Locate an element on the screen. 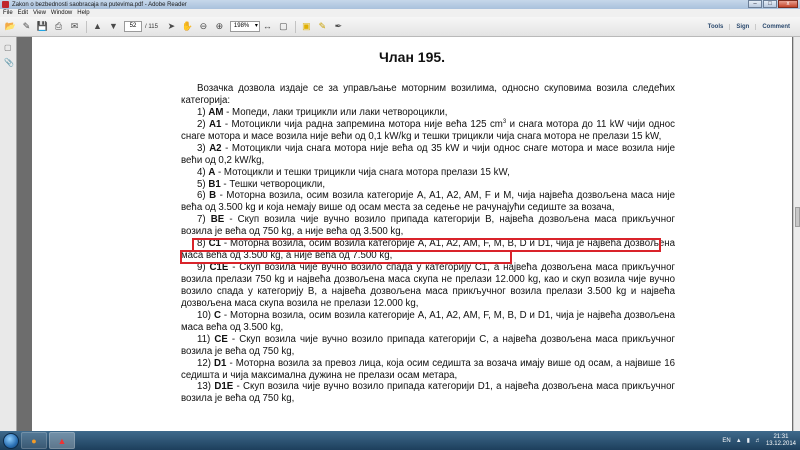 The width and height of the screenshot is (800, 450). task-pane-buttons: Tools Sign Comment is located at coordinates (749, 27).